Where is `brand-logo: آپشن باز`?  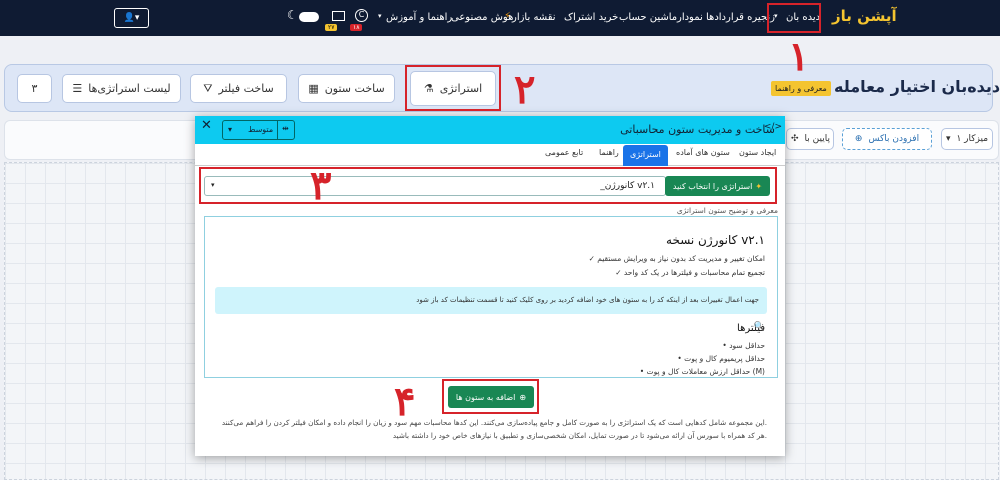
brand-logo: آپشن باز is located at coordinates (864, 16).